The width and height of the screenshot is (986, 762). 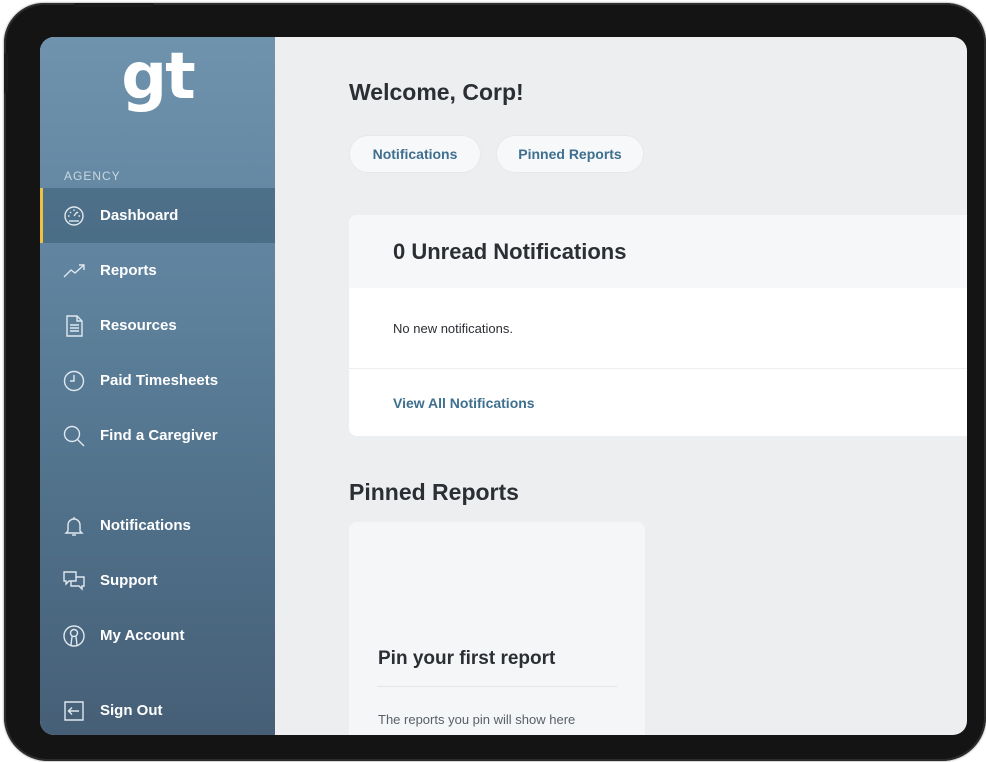 I want to click on trend-line-icon, so click(x=74, y=271).